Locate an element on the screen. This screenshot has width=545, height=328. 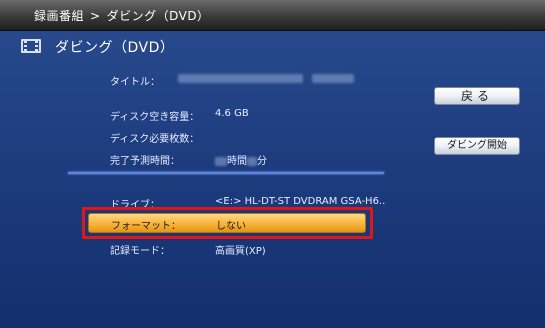
start-dubbing-button: ダビング開始 is located at coordinates (477, 146).